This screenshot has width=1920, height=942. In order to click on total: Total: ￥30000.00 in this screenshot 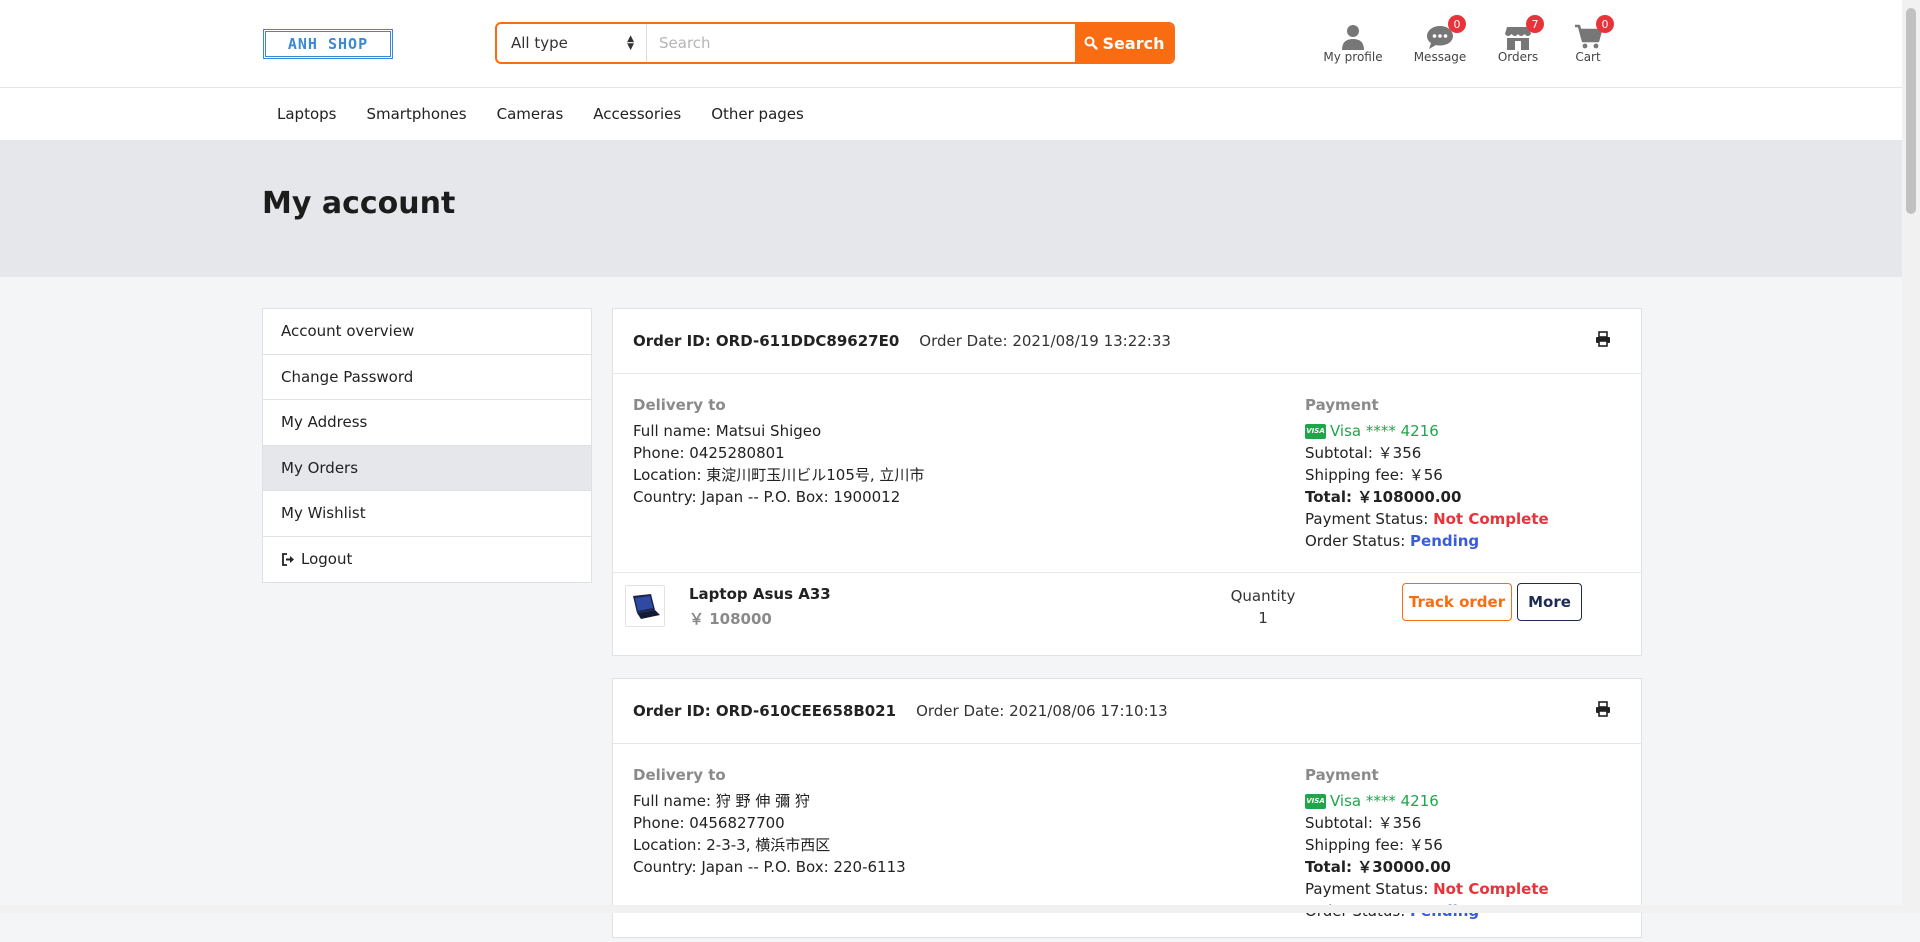, I will do `click(1378, 867)`.